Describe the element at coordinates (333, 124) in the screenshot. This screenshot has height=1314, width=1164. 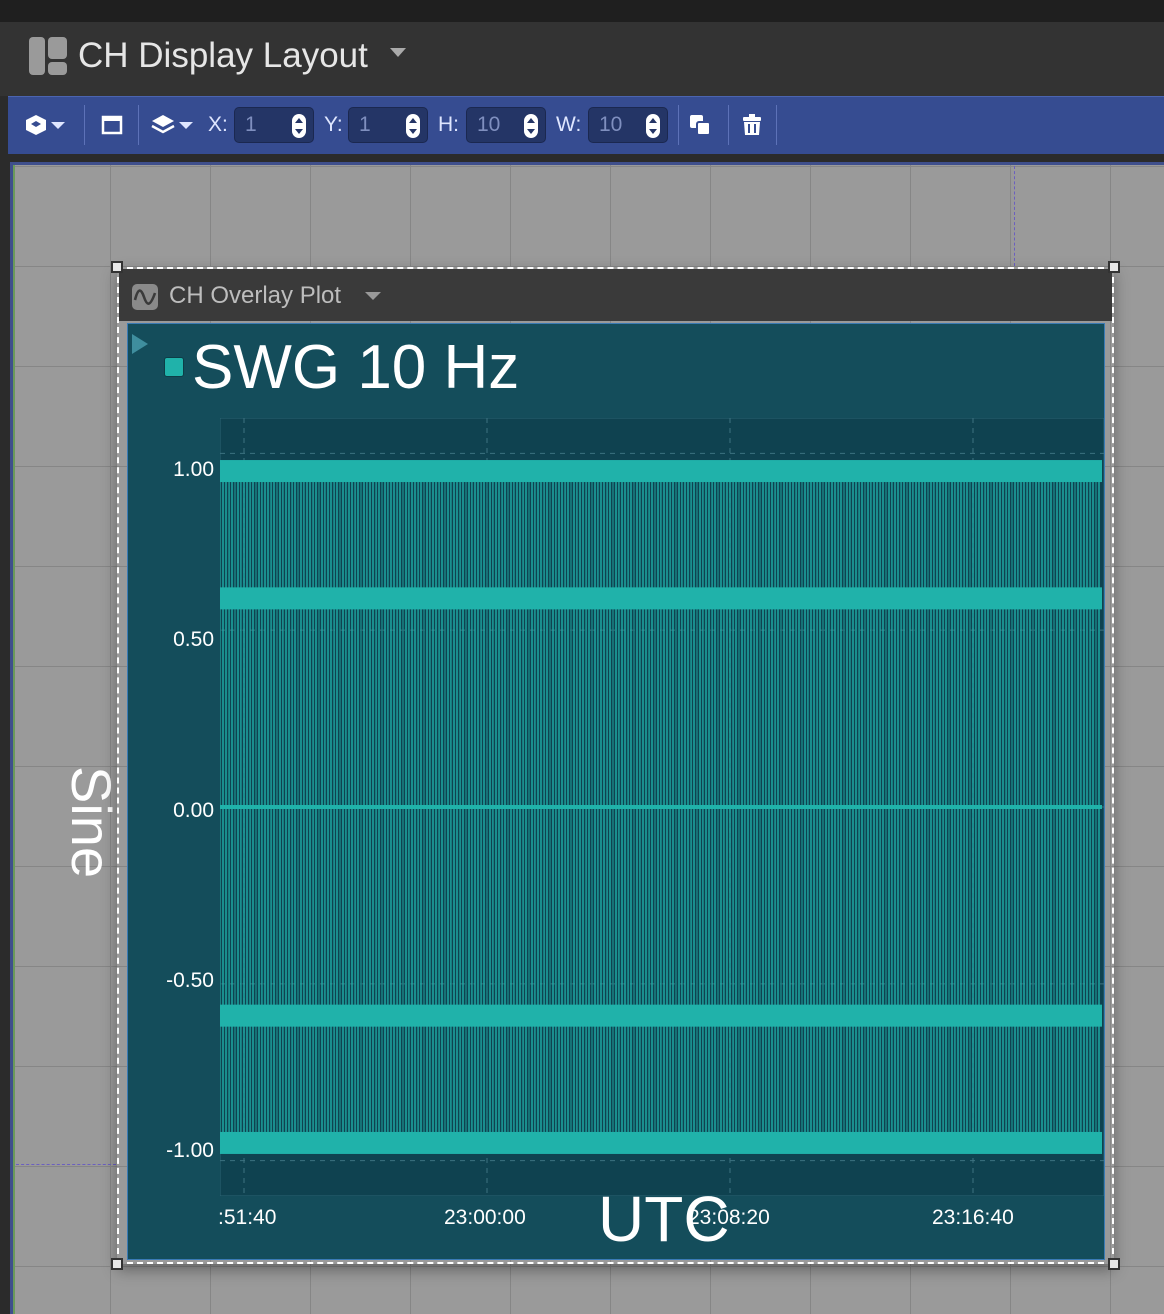
I see `y-label: Y:` at that location.